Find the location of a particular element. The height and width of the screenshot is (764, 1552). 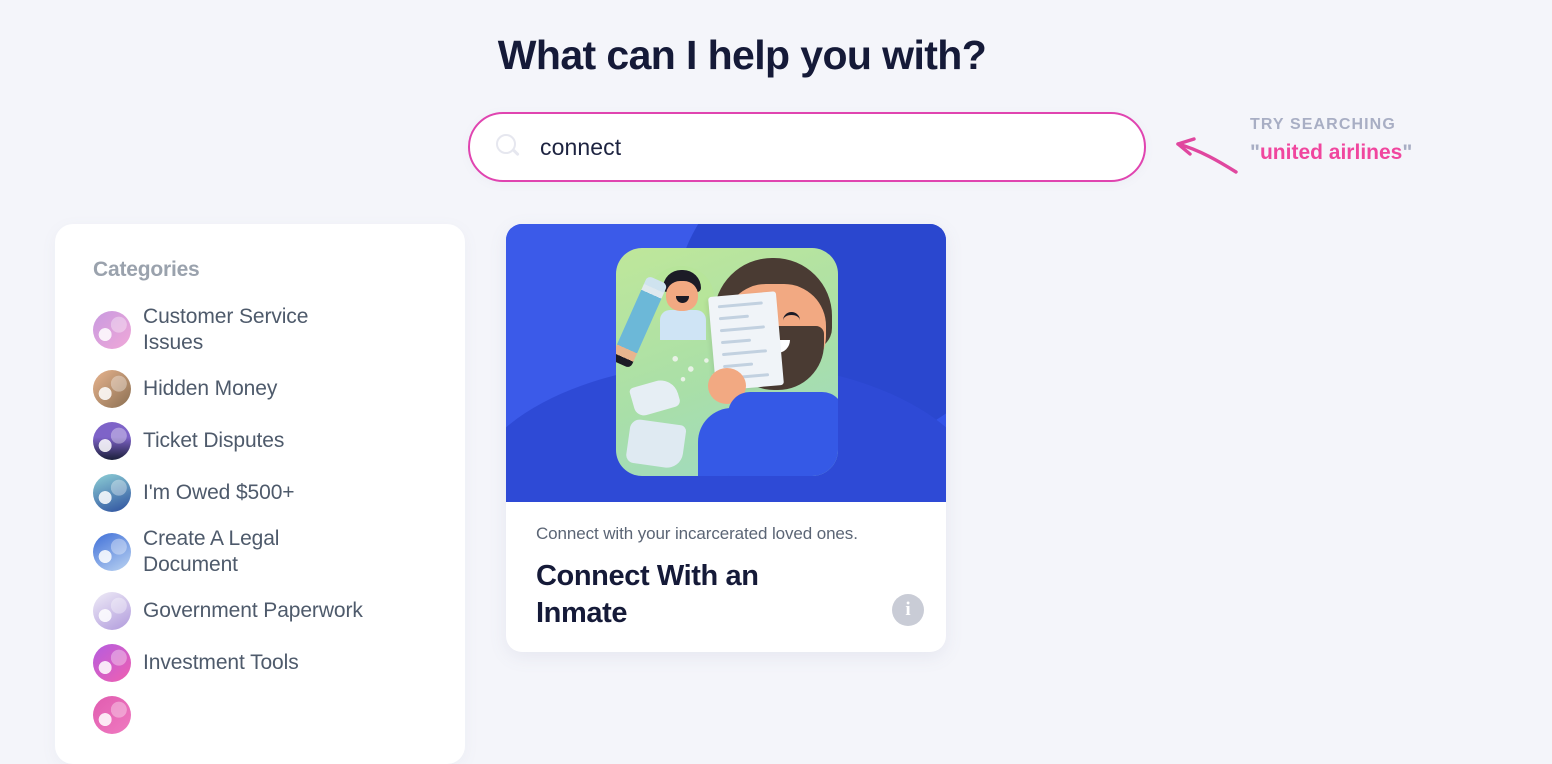

sidebar-item-hidden-money: Hidden Money is located at coordinates (279, 389).